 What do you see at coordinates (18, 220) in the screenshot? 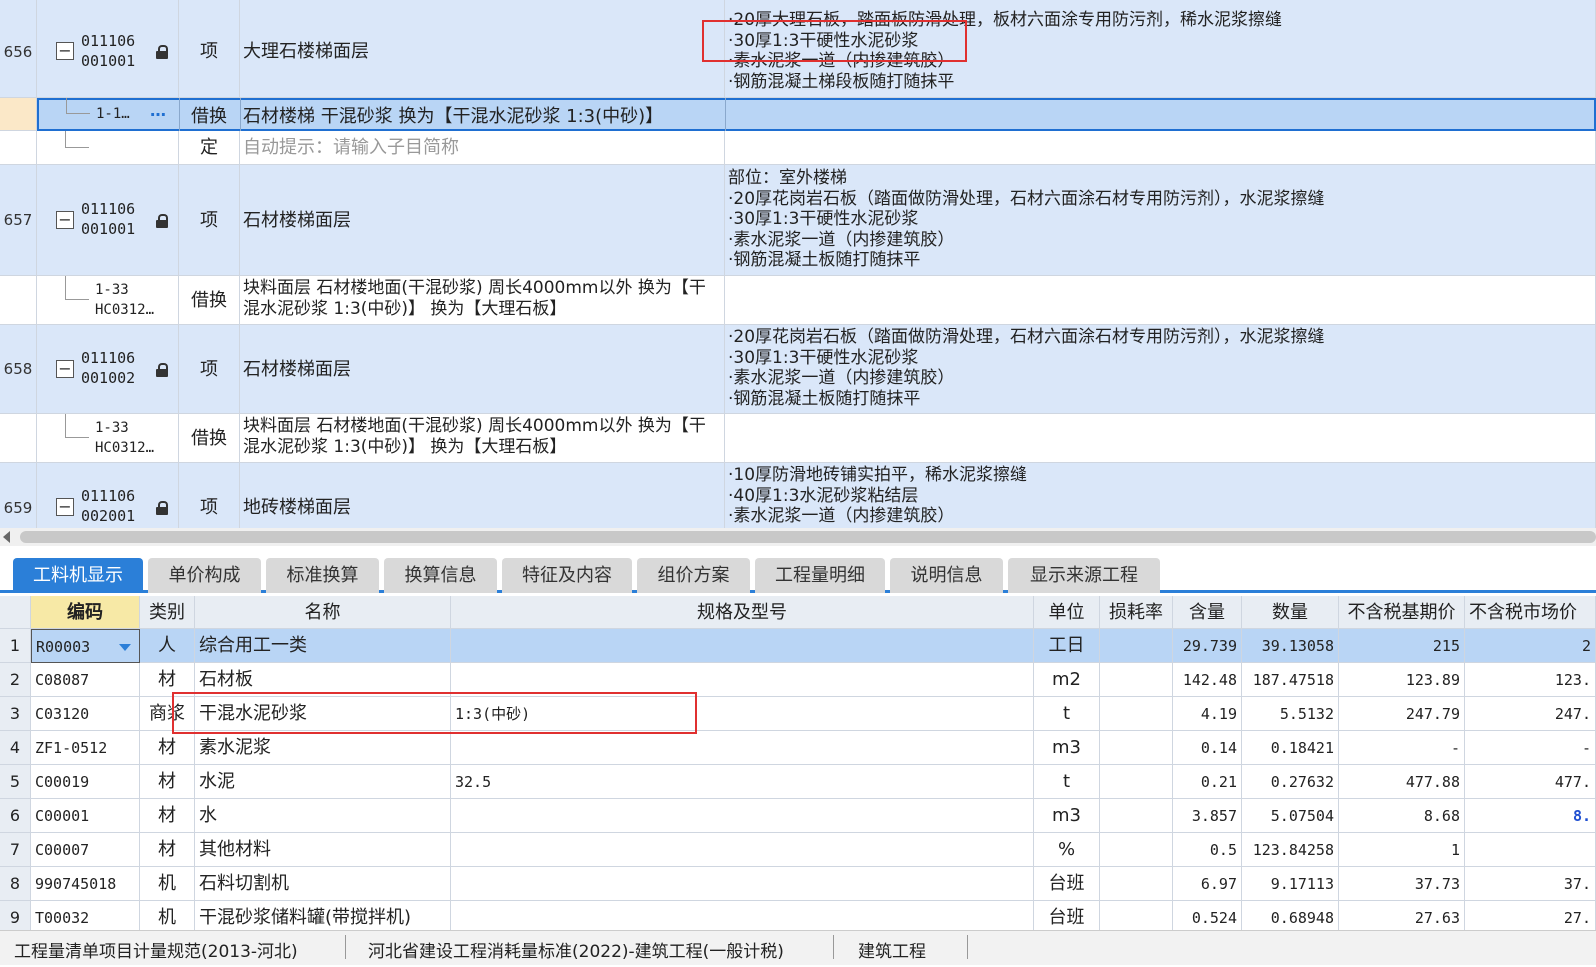
I see `row-number: 657` at bounding box center [18, 220].